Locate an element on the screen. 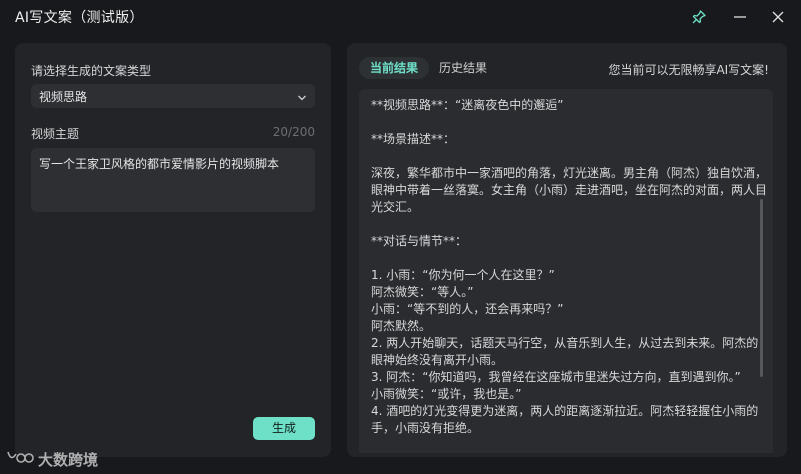 Image resolution: width=801 pixels, height=474 pixels. close-icon is located at coordinates (778, 17).